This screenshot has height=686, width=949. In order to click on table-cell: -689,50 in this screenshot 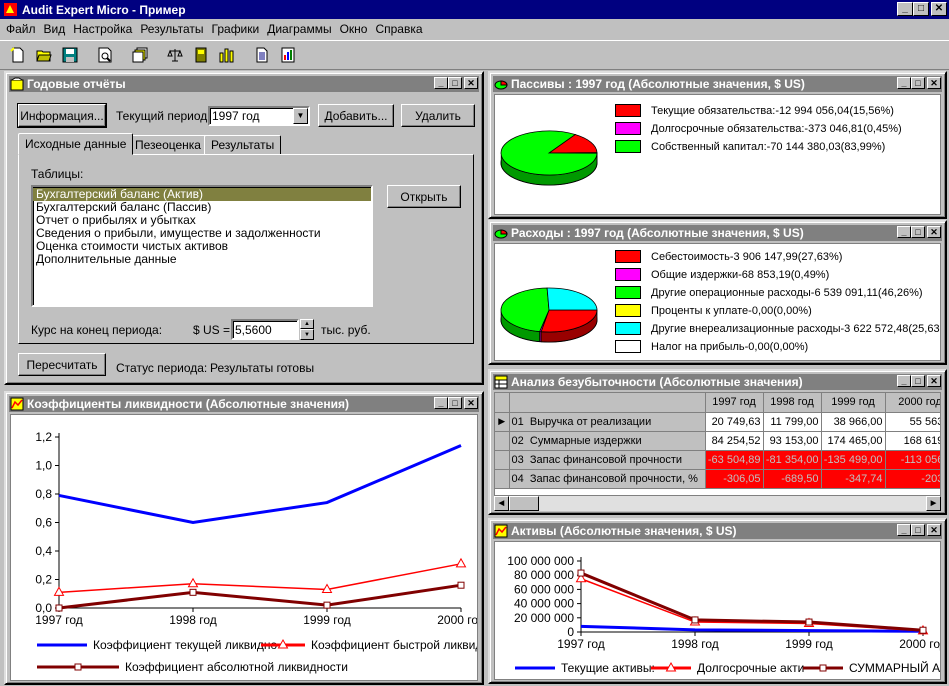, I will do `click(792, 479)`.